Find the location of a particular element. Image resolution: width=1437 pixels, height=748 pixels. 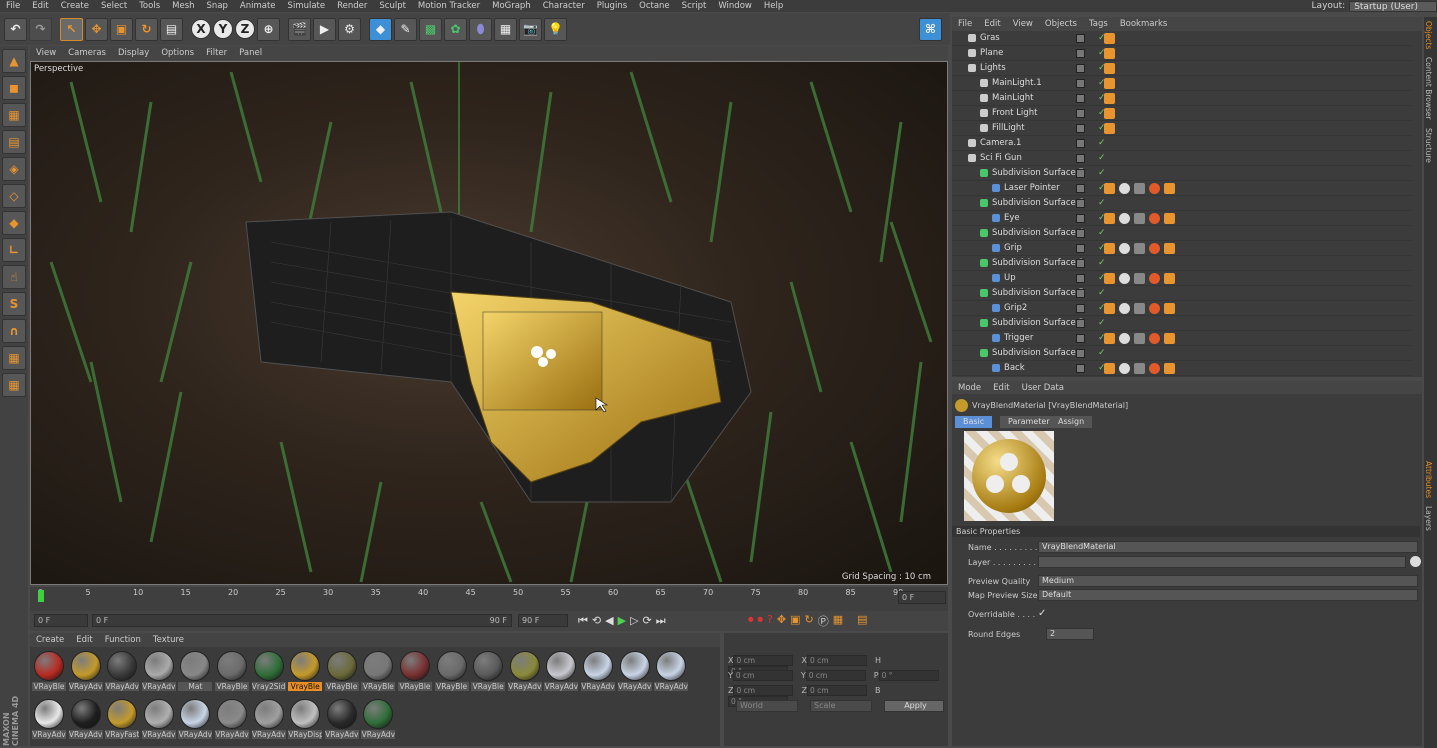

object-row: Up ✓ is located at coordinates (1182, 278).